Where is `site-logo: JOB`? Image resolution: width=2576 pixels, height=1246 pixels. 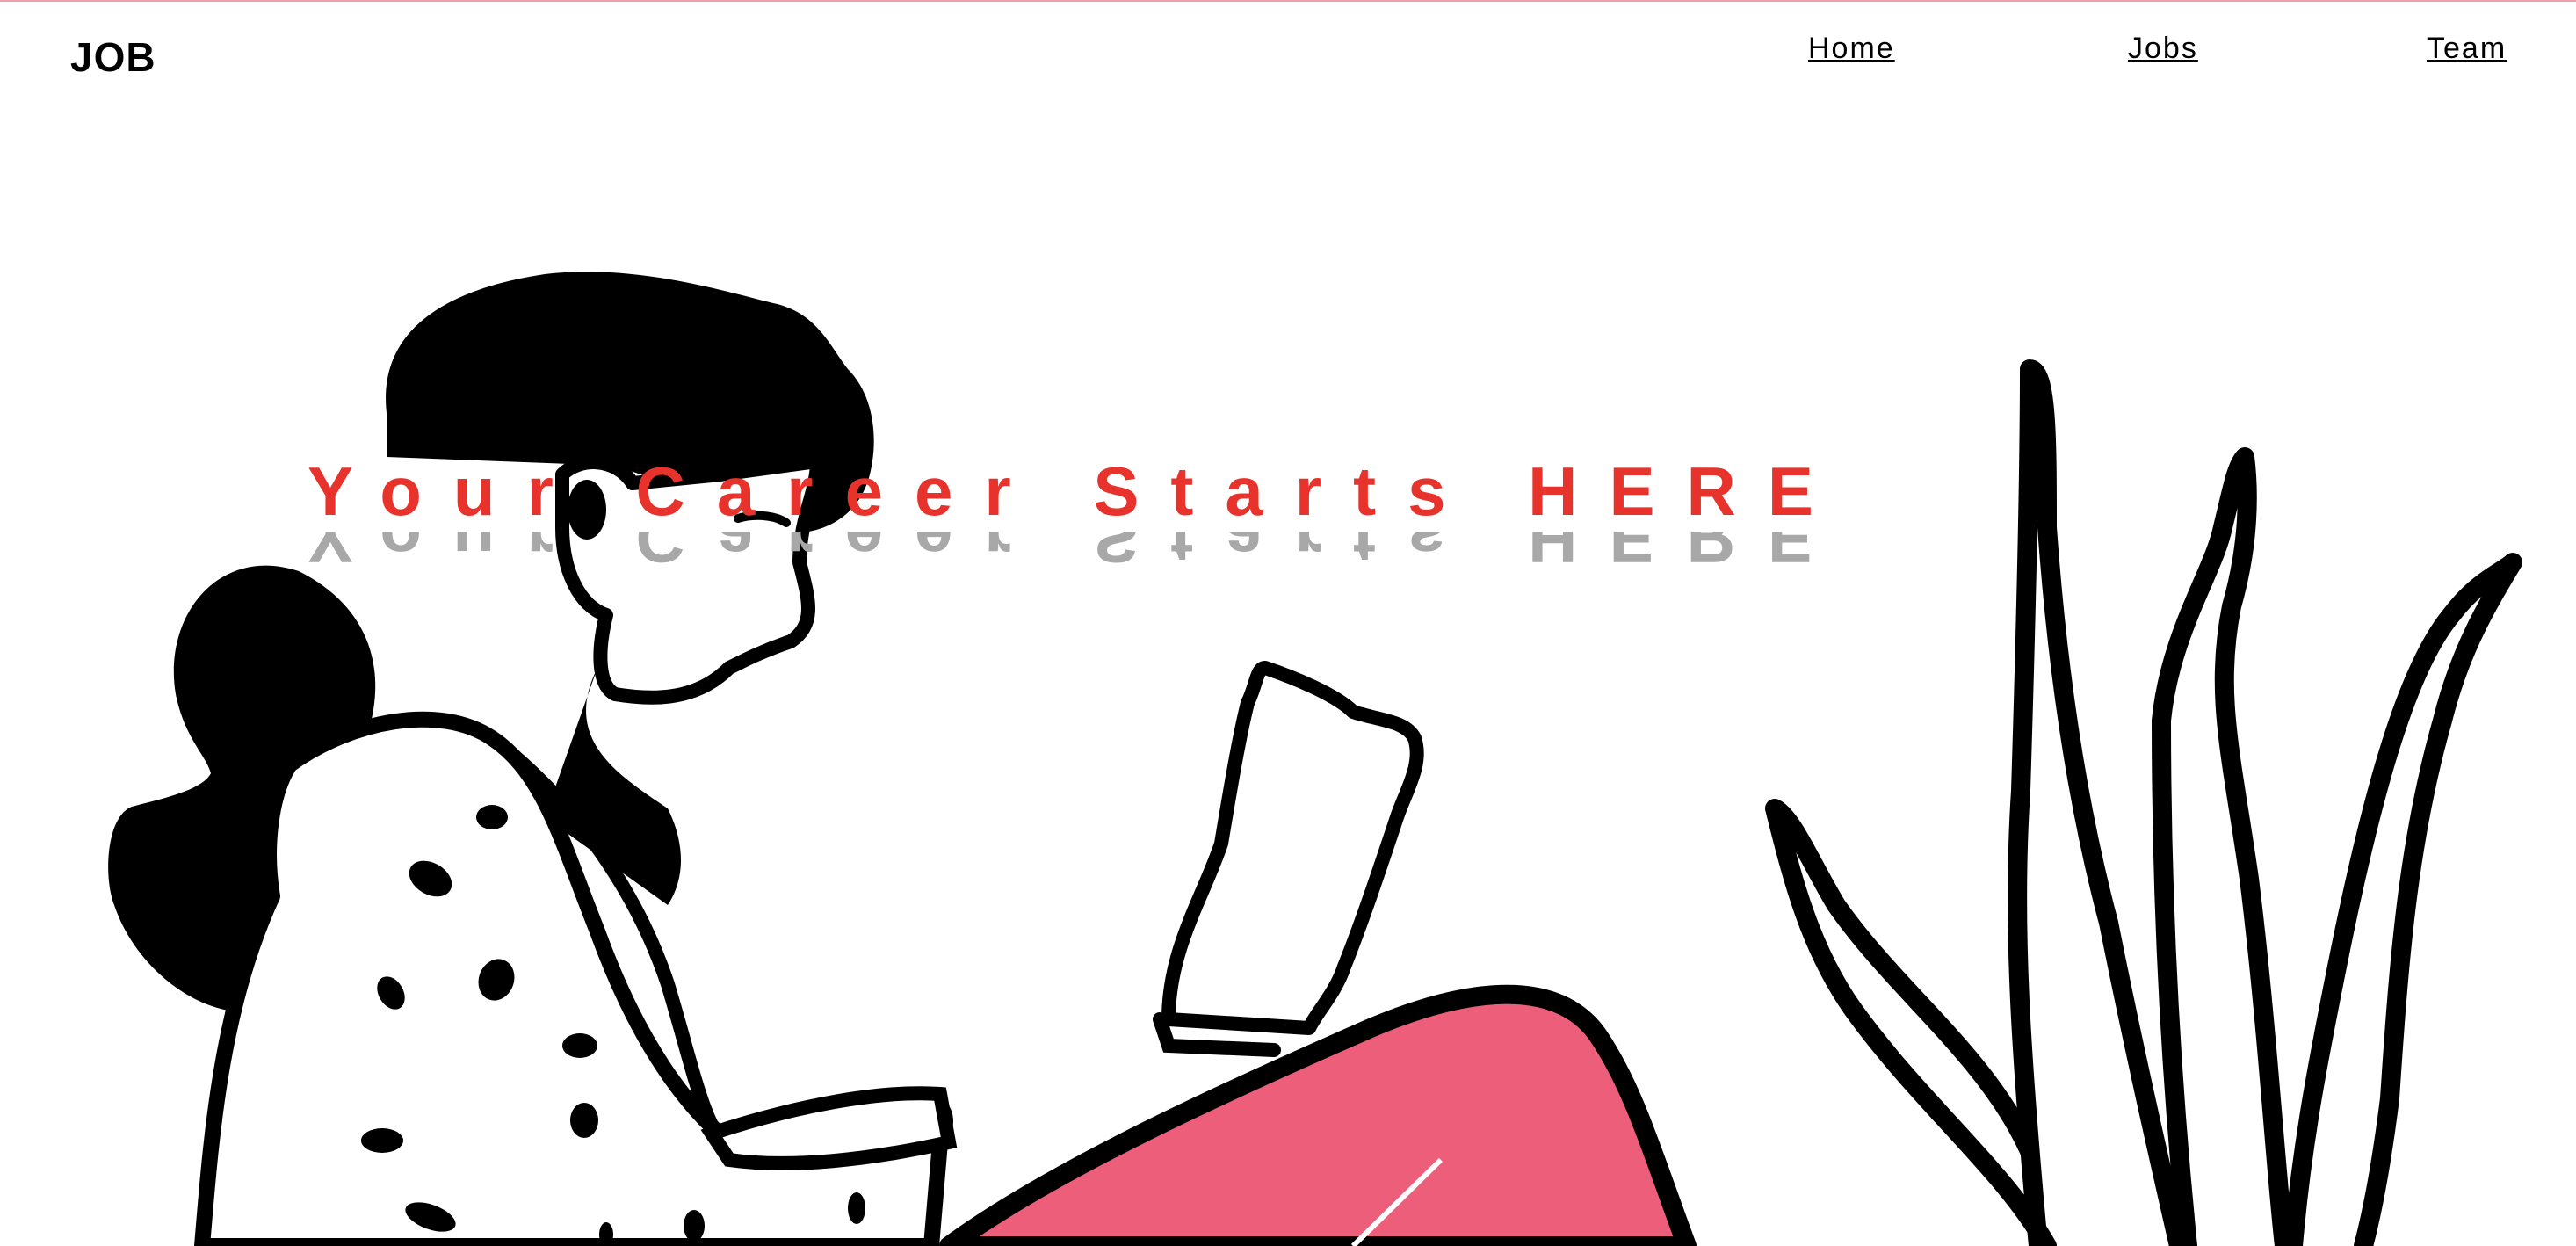 site-logo: JOB is located at coordinates (113, 57).